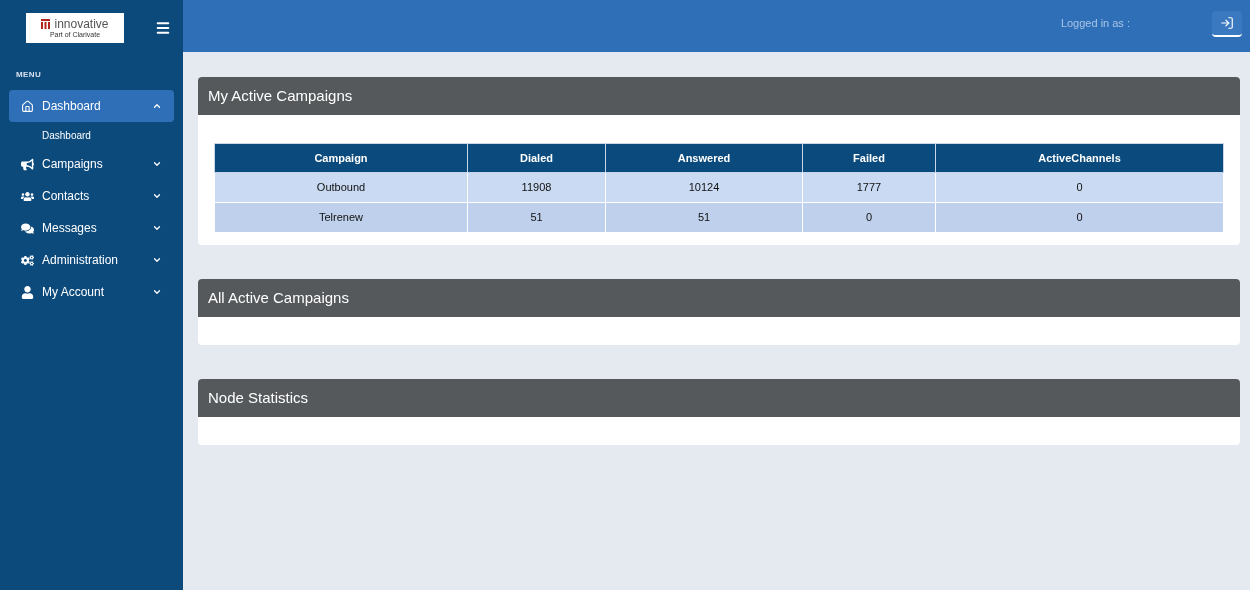  Describe the element at coordinates (28, 260) in the screenshot. I see `gears-icon` at that location.